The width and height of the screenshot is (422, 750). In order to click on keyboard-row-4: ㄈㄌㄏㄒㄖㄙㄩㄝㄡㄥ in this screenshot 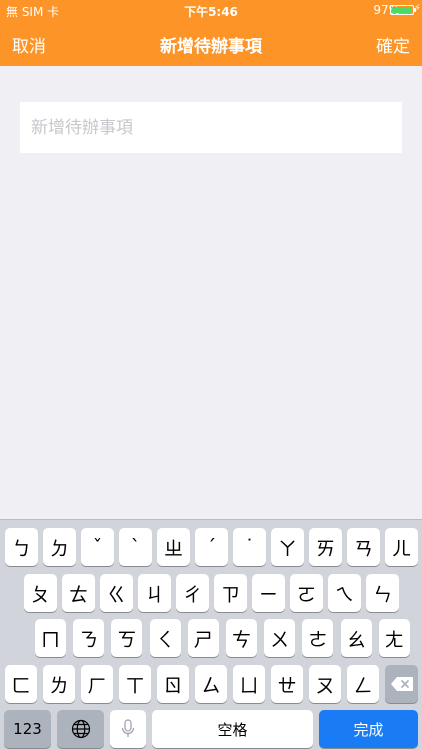, I will do `click(211, 685)`.